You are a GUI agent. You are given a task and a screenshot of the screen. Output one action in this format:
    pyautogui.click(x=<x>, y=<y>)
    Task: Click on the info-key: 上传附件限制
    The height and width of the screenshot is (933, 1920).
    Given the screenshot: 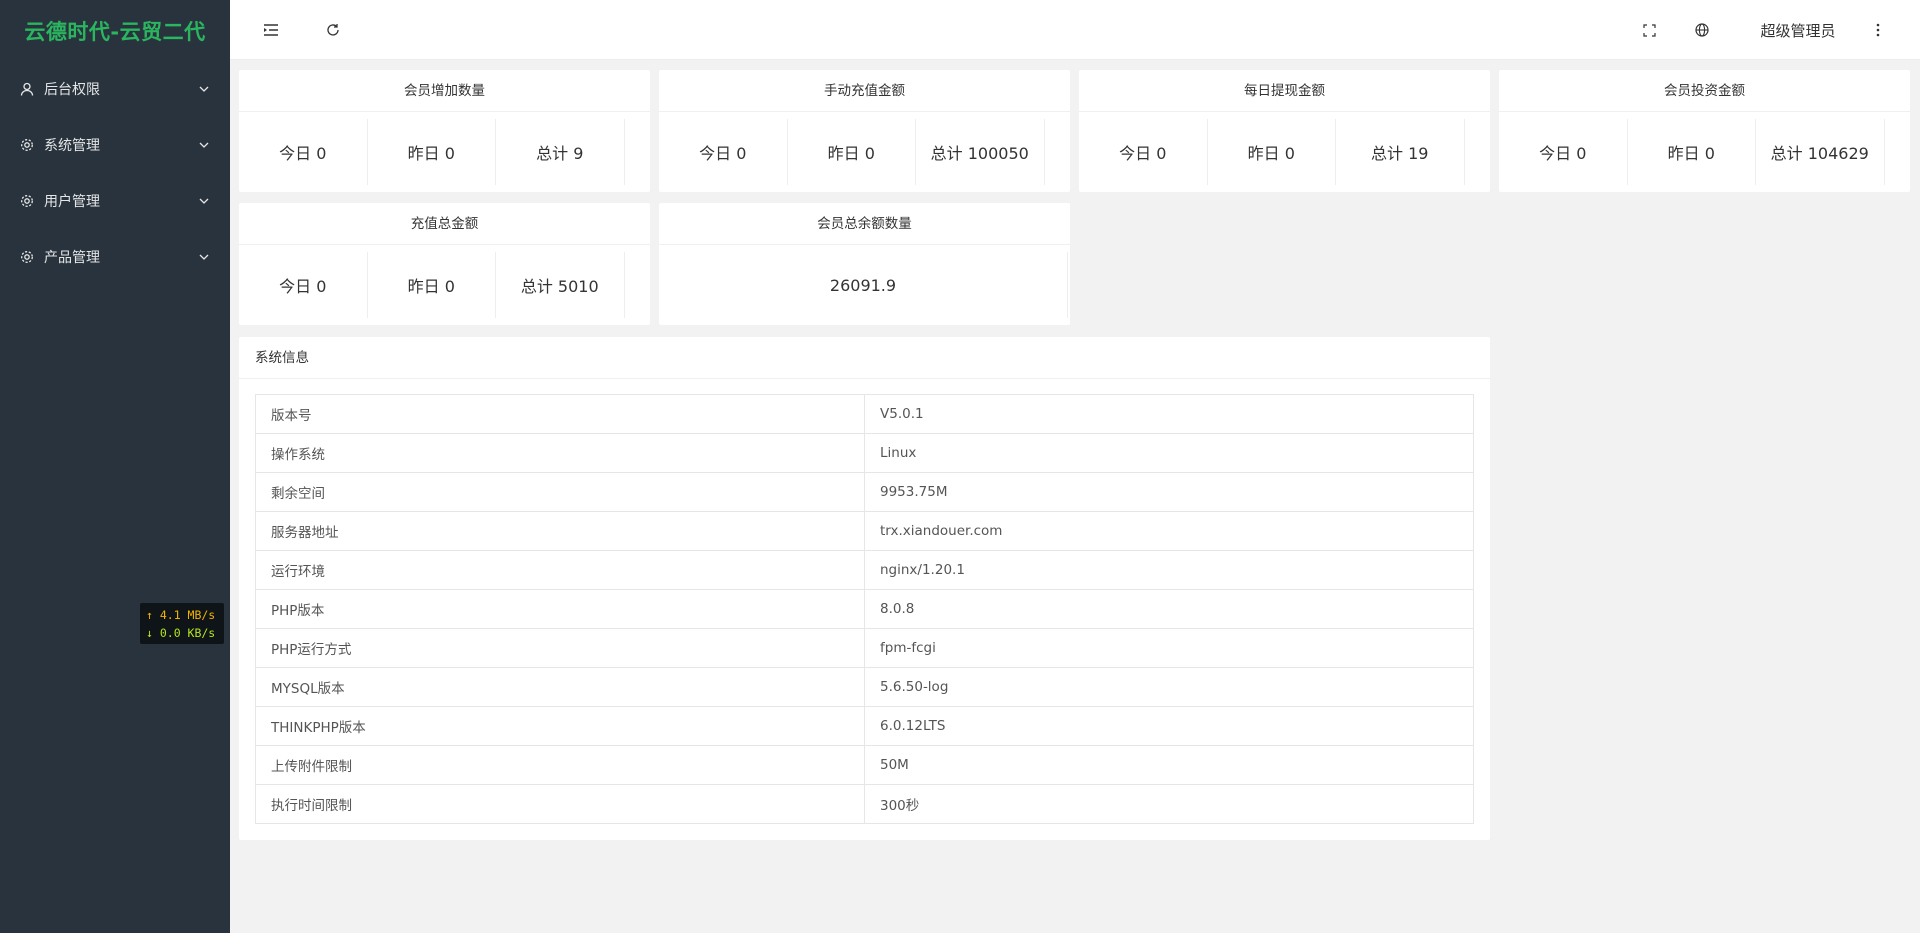 What is the action you would take?
    pyautogui.click(x=560, y=765)
    